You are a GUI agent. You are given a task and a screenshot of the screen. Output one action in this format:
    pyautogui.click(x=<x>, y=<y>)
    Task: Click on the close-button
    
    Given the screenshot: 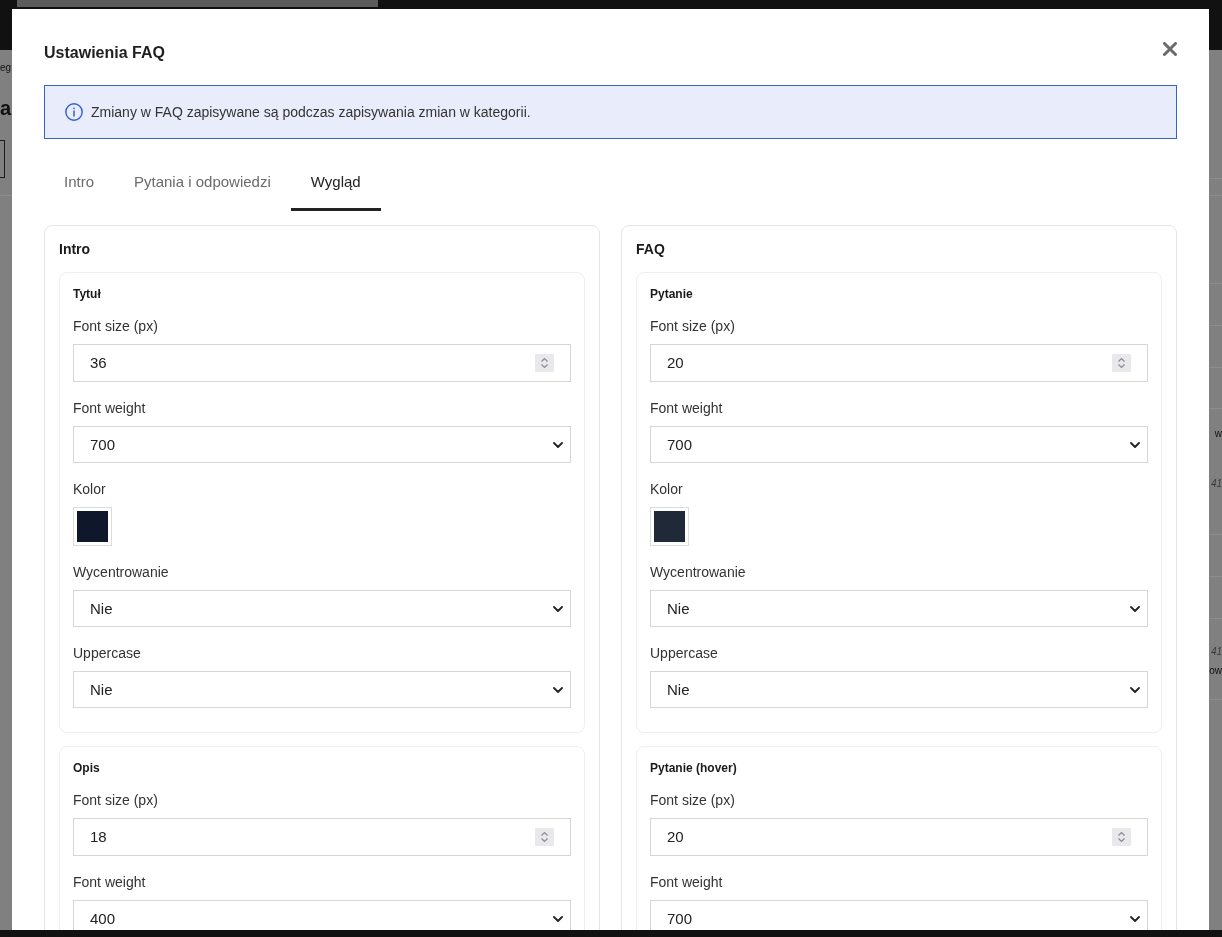 What is the action you would take?
    pyautogui.click(x=1170, y=49)
    